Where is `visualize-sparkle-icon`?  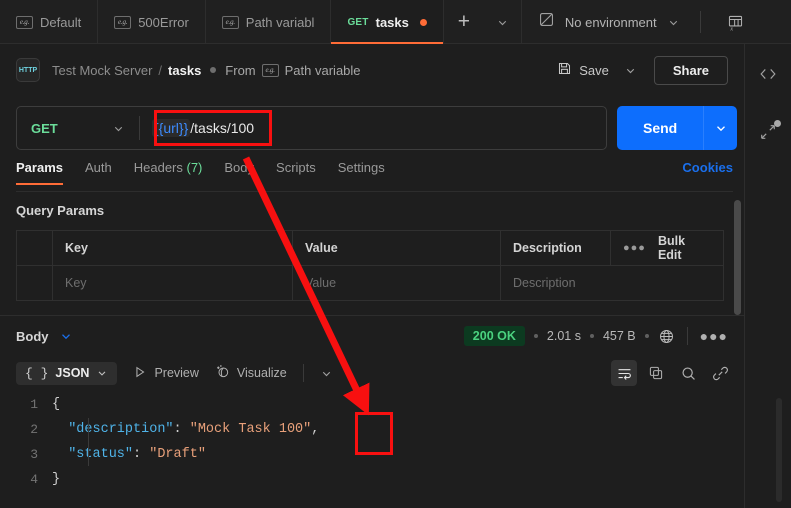
visualize-sparkle-icon is located at coordinates (222, 373).